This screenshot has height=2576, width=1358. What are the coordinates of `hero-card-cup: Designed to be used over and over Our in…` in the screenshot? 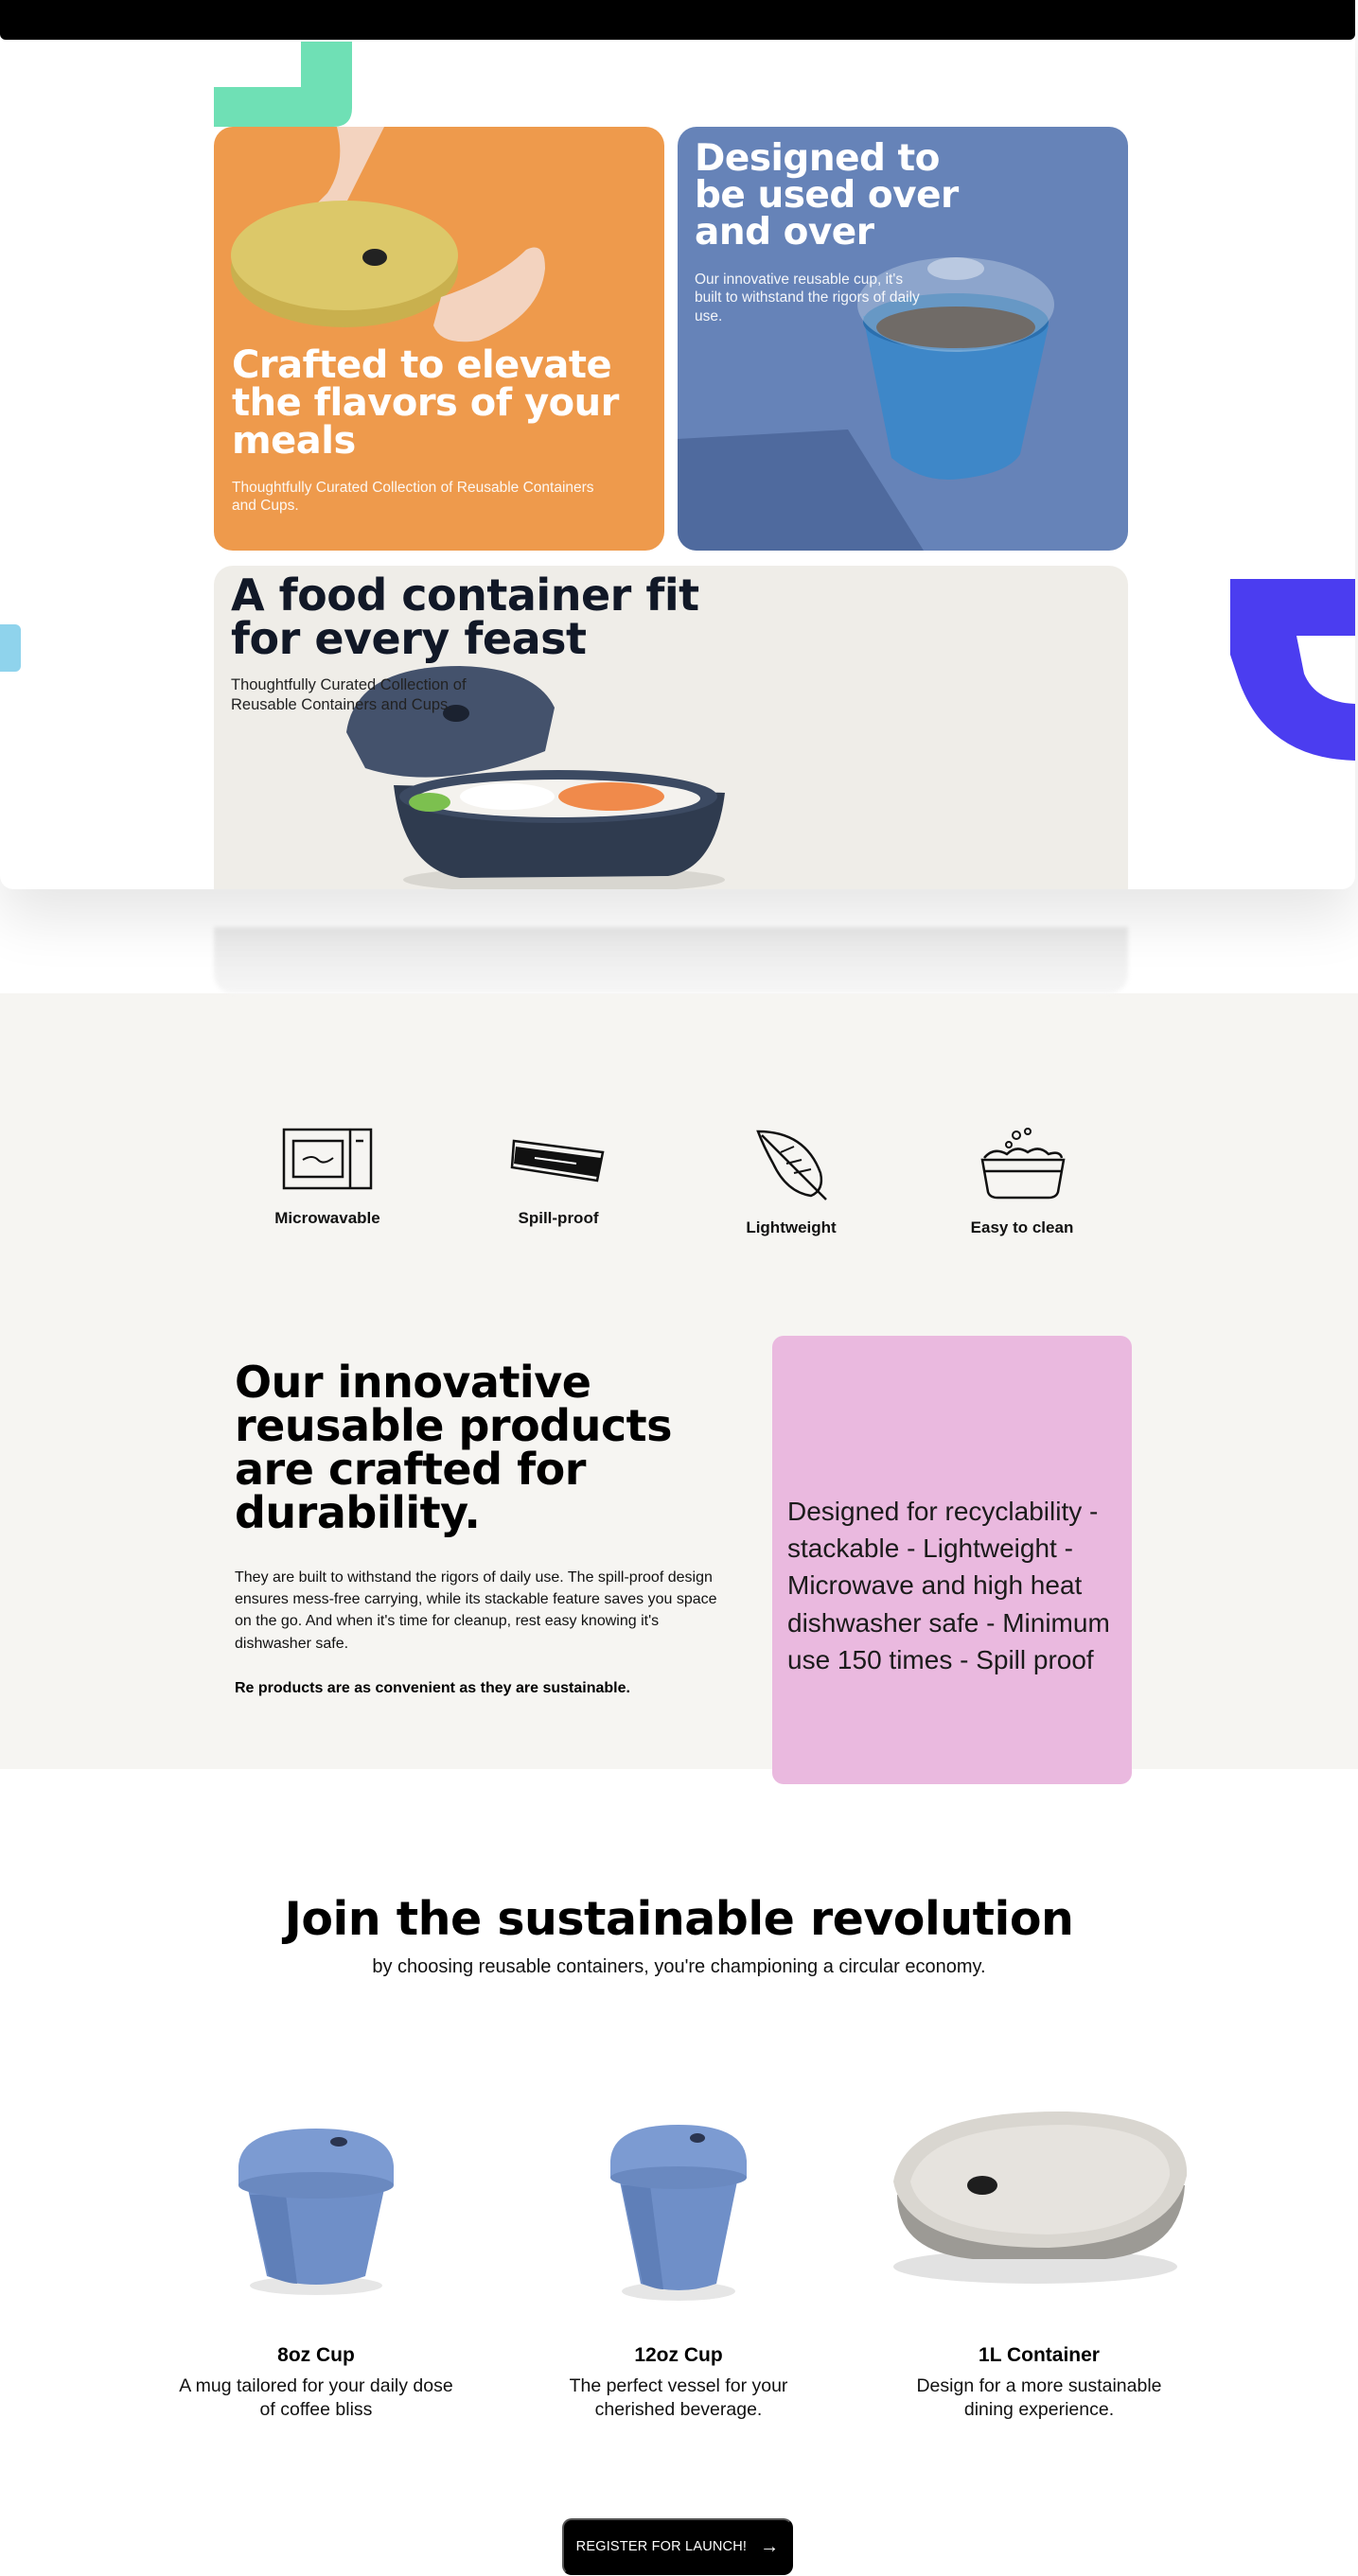 It's located at (903, 339).